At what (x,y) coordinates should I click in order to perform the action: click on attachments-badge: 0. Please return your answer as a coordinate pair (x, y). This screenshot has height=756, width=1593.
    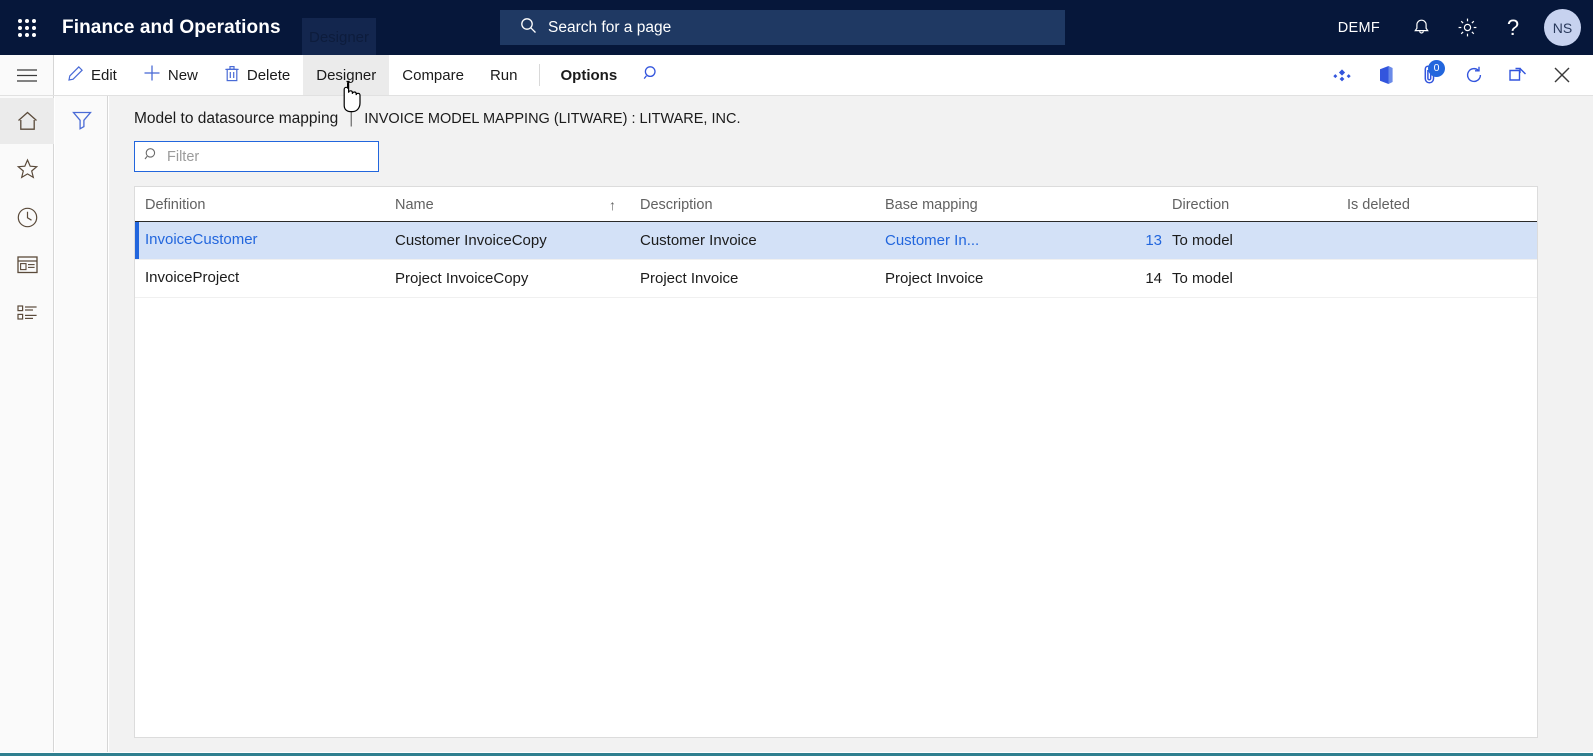
    Looking at the image, I should click on (1436, 68).